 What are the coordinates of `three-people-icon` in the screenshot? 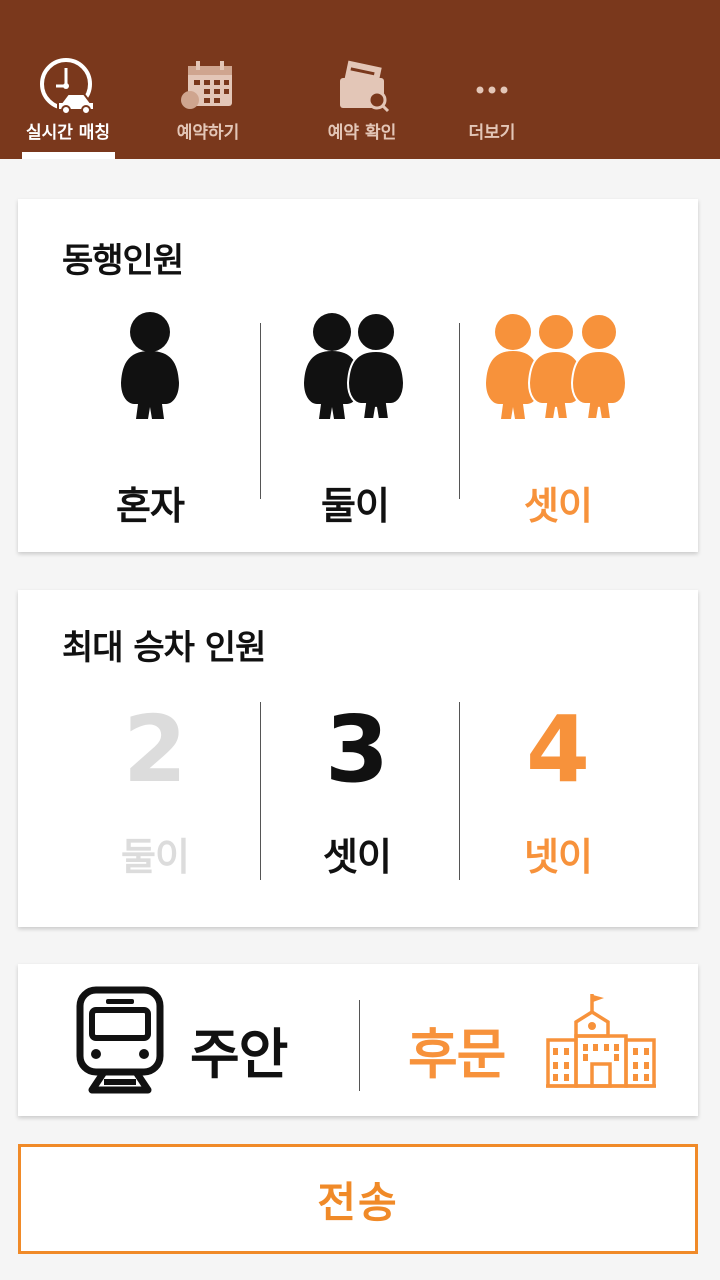 It's located at (557, 366).